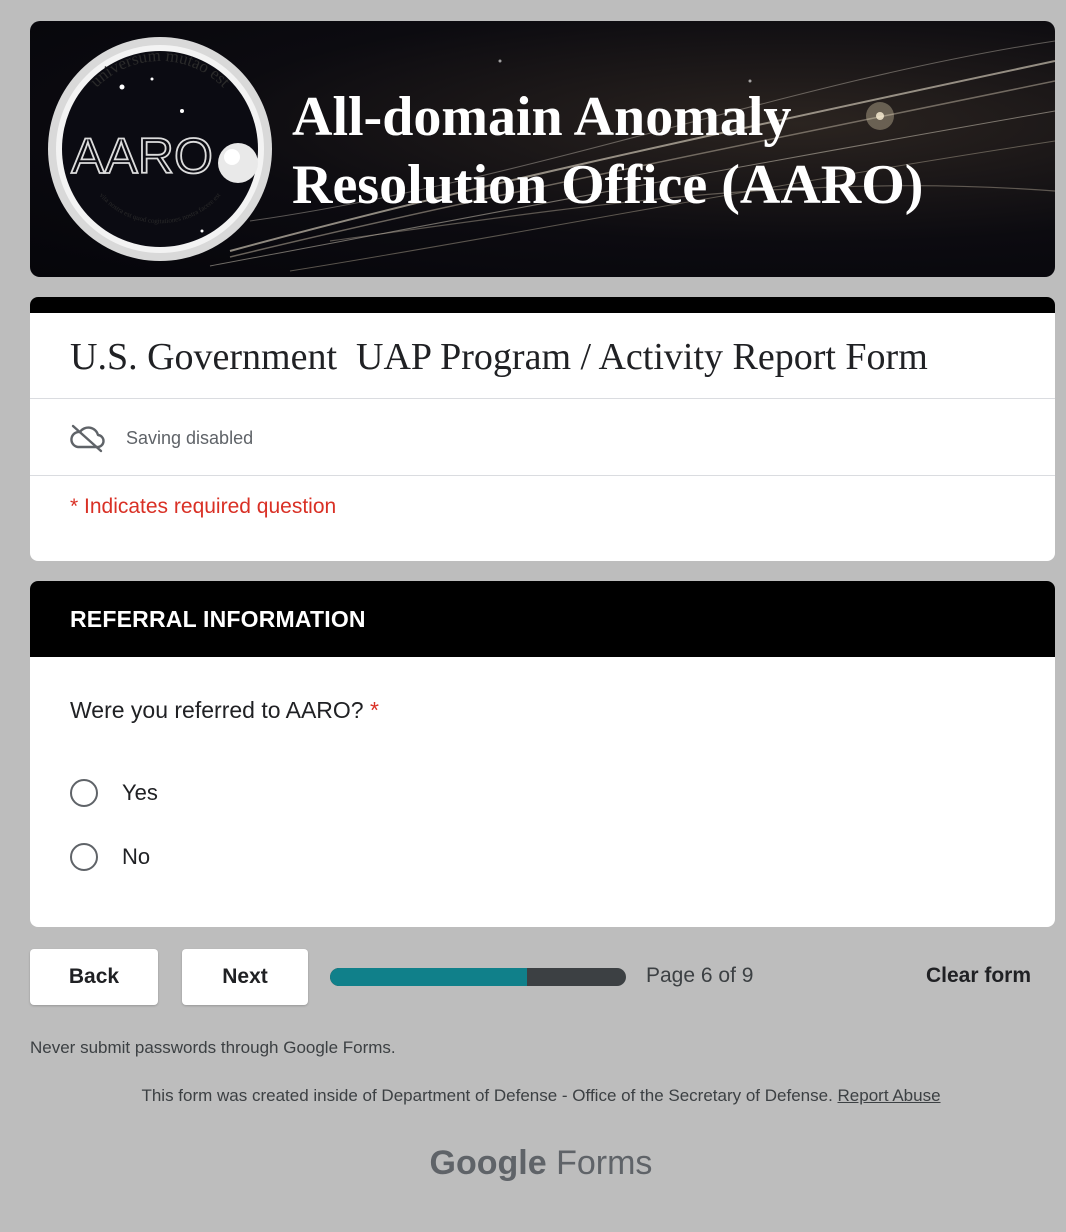 This screenshot has width=1066, height=1232. What do you see at coordinates (217, 710) in the screenshot?
I see `question-text: Were you referred to AARO?` at bounding box center [217, 710].